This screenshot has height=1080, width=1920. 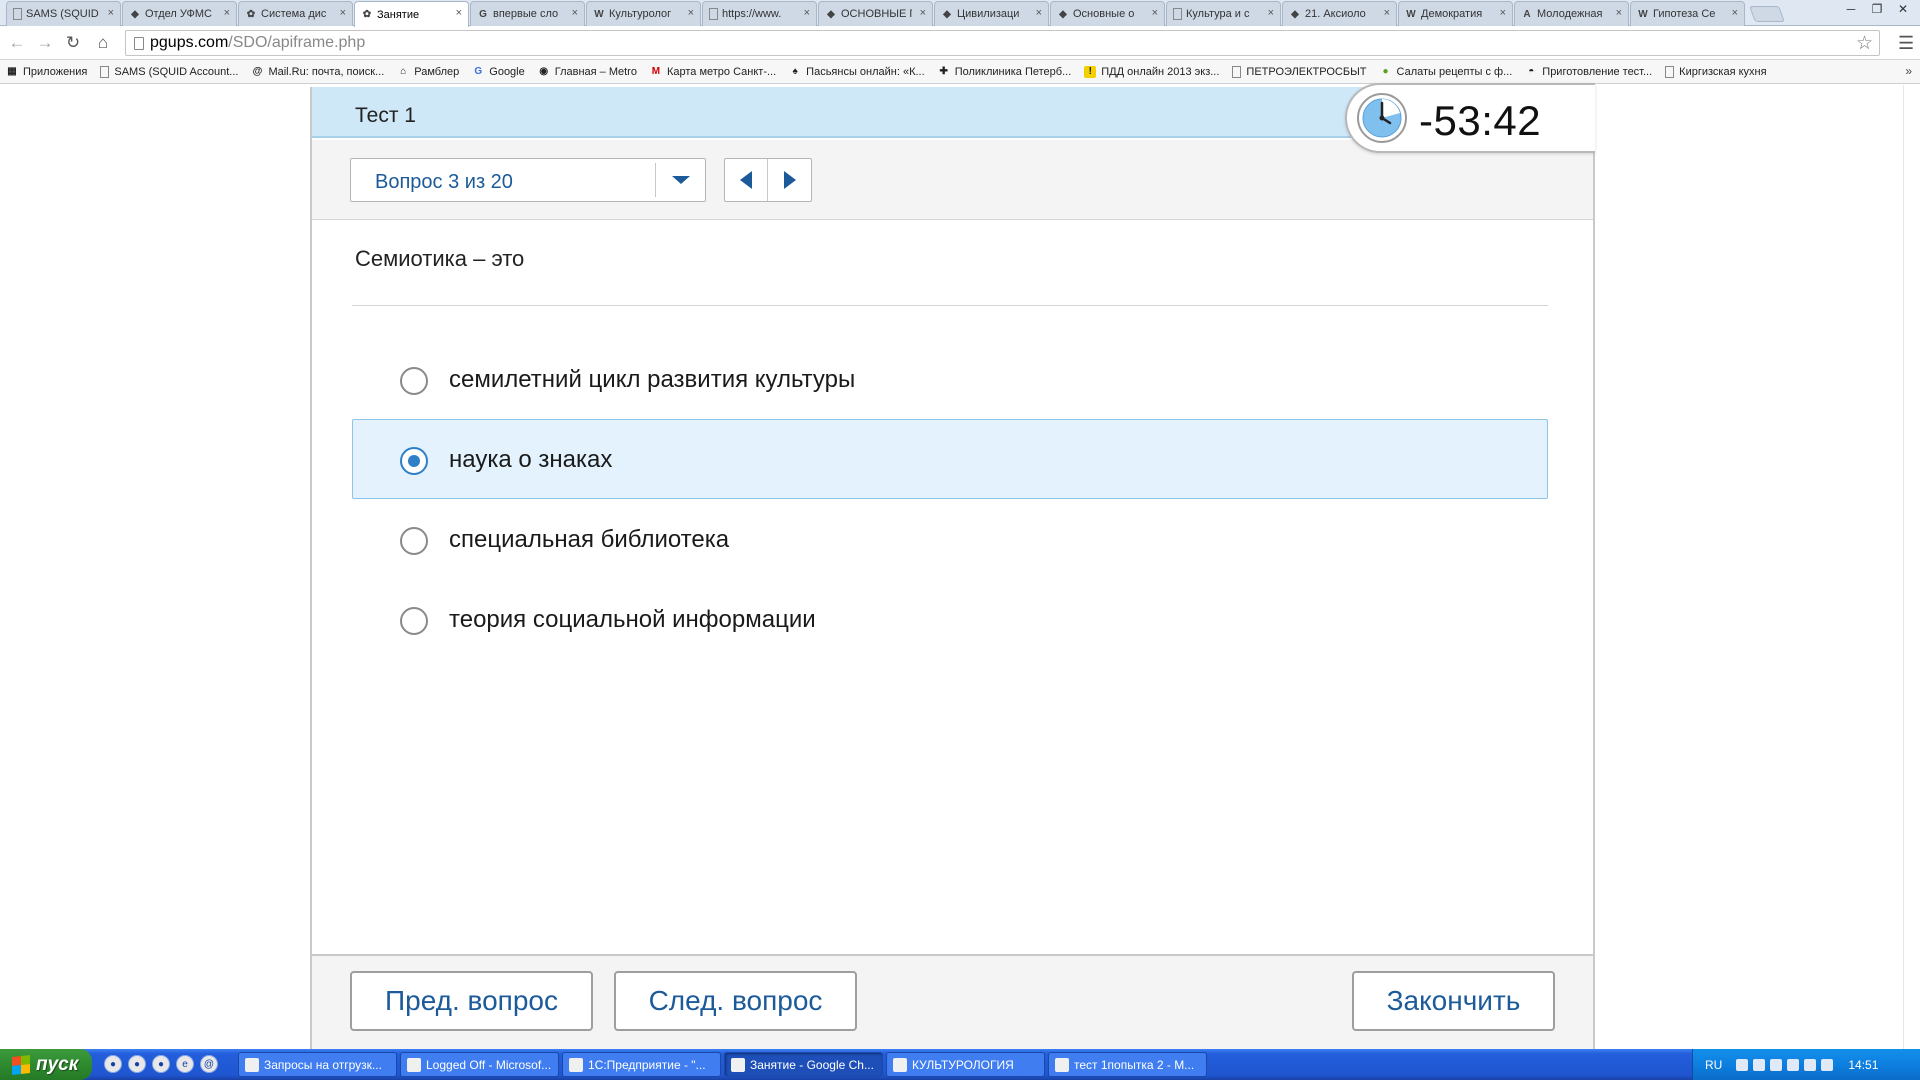 I want to click on language-indicator: RU, so click(x=1713, y=1065).